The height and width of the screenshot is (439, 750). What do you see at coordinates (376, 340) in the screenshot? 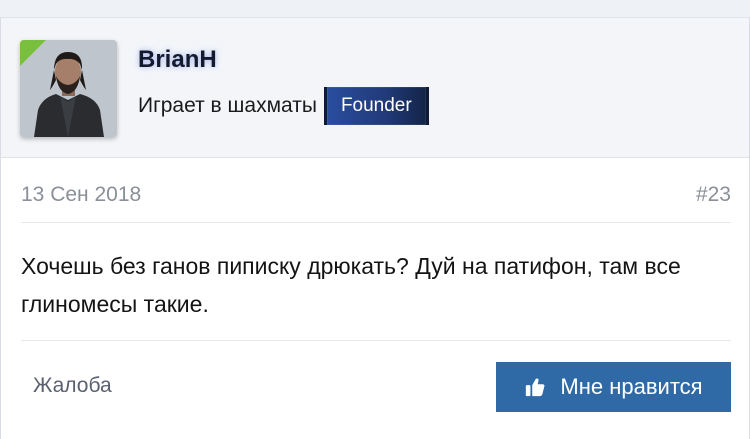
I see `divider` at bounding box center [376, 340].